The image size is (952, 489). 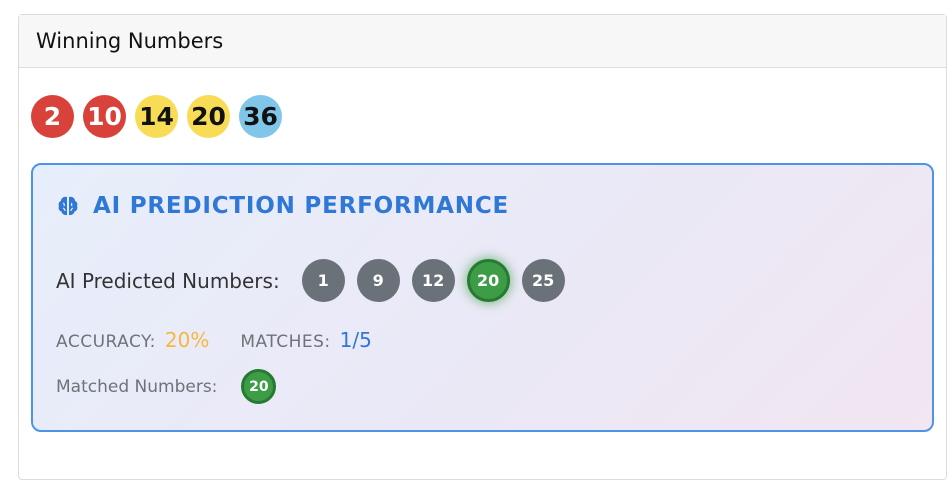 I want to click on brain-icon, so click(x=68, y=206).